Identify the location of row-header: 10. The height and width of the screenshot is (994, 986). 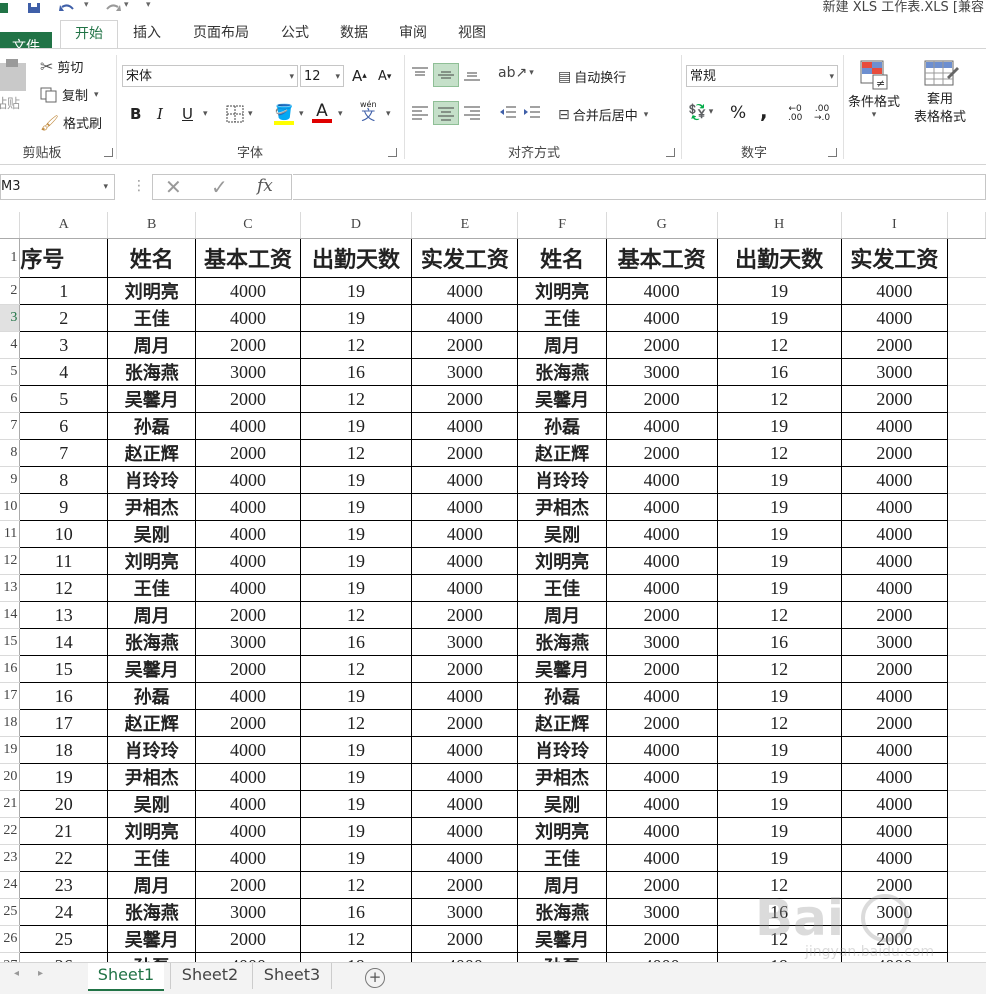
(10, 507).